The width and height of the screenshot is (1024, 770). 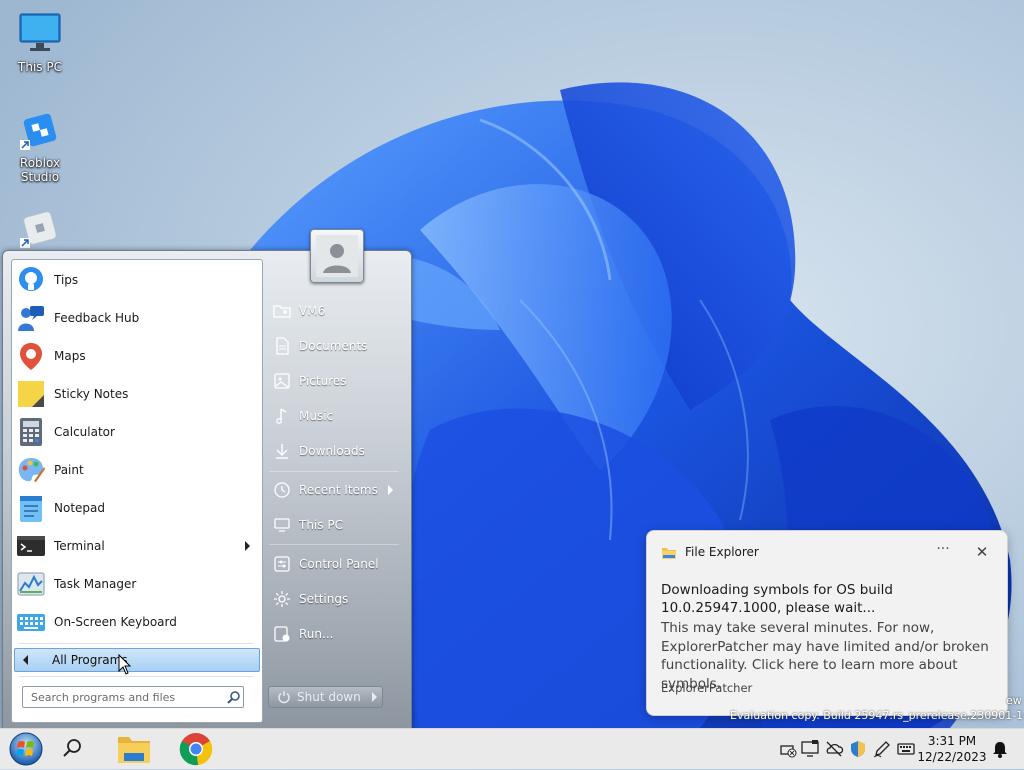 What do you see at coordinates (312, 311) in the screenshot?
I see `start-link-label: VM6` at bounding box center [312, 311].